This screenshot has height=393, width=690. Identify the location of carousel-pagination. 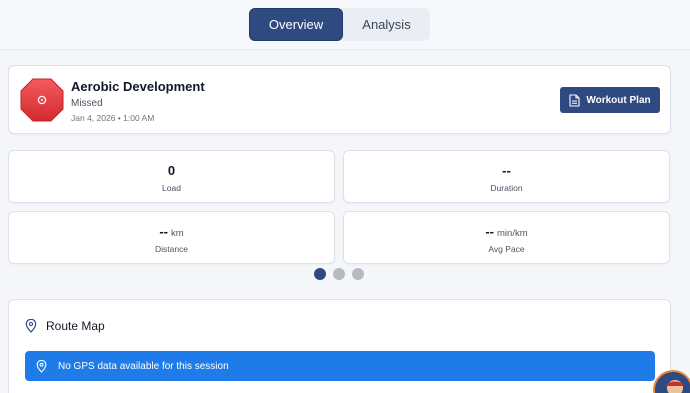
(339, 274).